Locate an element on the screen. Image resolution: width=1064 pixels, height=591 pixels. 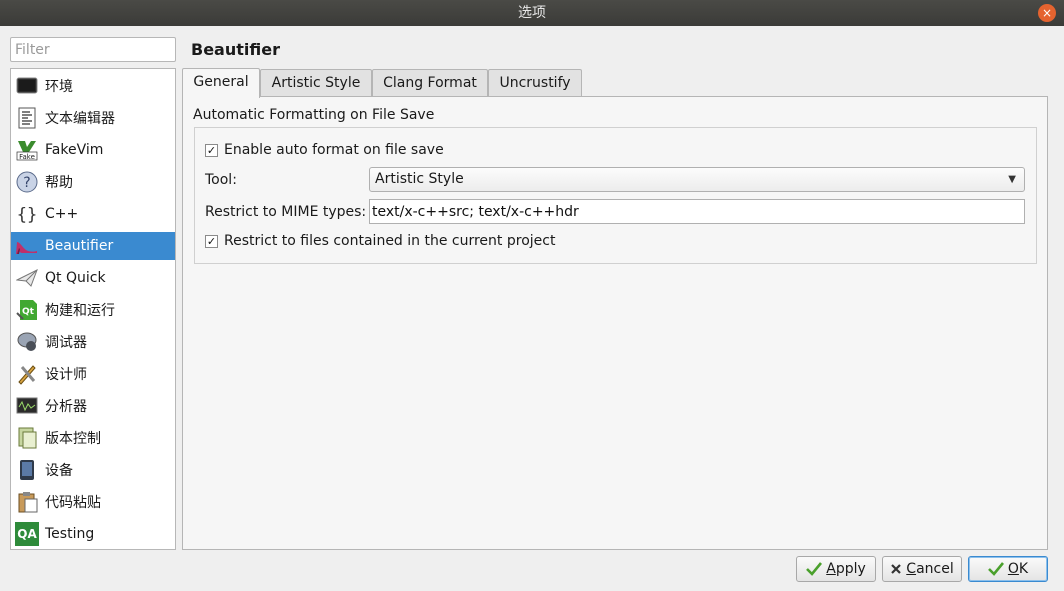
filter-input is located at coordinates (93, 49).